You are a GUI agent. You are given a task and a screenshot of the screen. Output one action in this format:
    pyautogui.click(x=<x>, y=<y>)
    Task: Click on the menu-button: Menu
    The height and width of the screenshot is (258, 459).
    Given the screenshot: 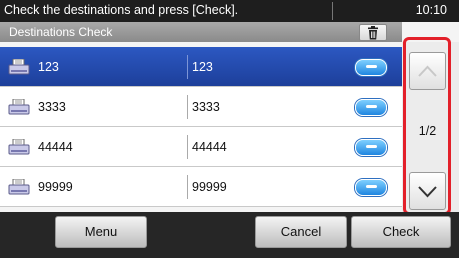 What is the action you would take?
    pyautogui.click(x=101, y=232)
    